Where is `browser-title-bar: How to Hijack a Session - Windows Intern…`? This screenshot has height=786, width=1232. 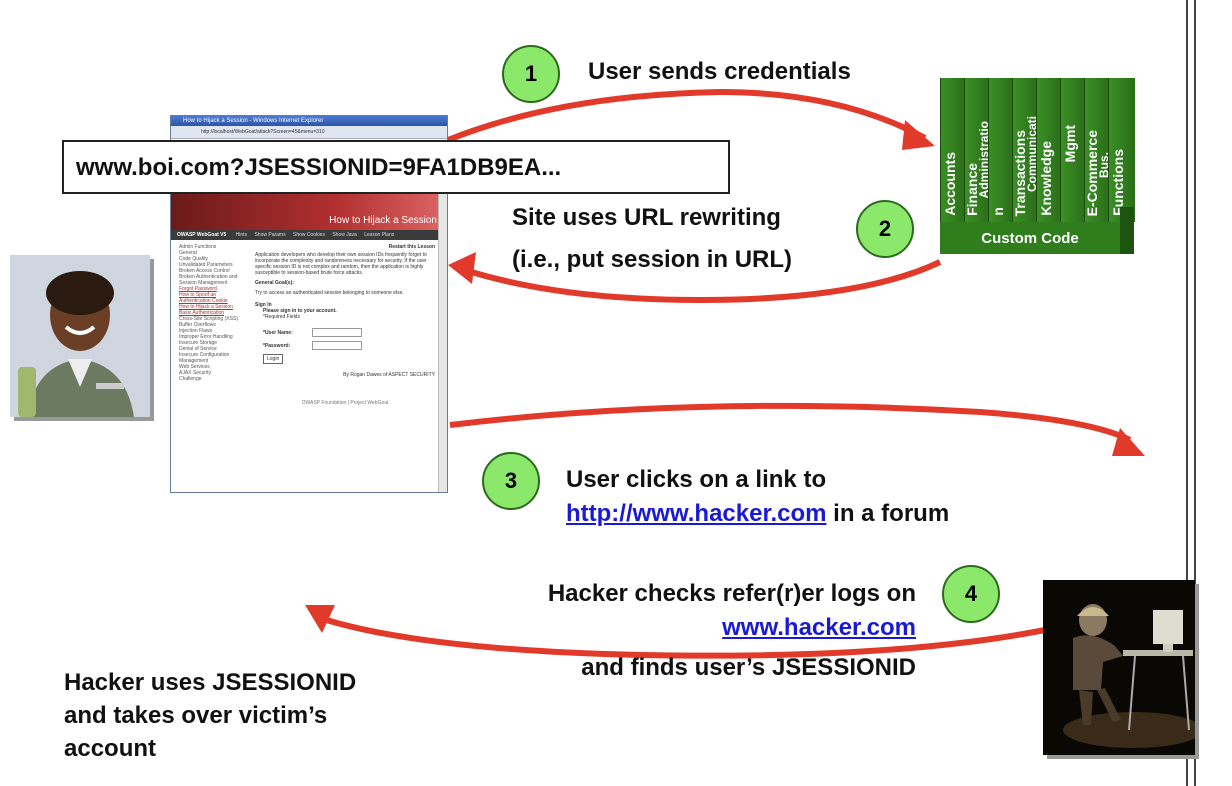 browser-title-bar: How to Hijack a Session - Windows Intern… is located at coordinates (309, 121).